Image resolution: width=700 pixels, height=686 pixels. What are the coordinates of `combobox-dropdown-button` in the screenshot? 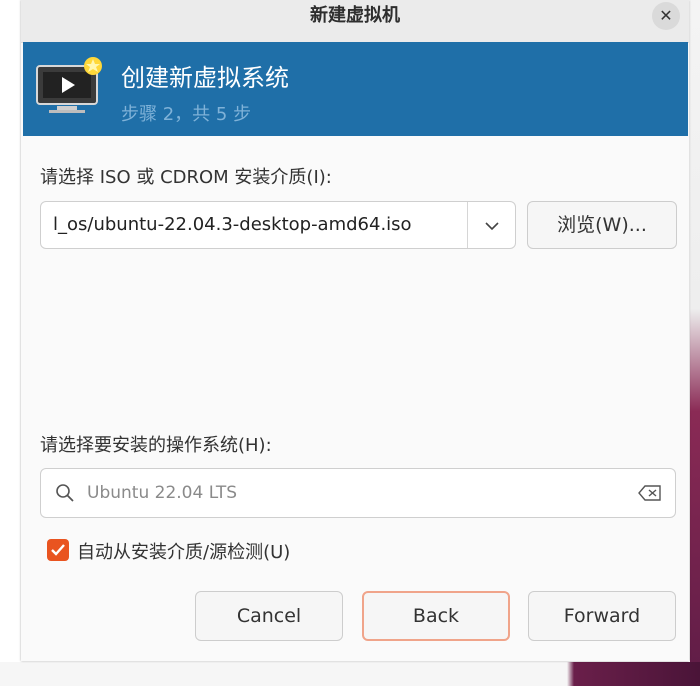 It's located at (492, 225).